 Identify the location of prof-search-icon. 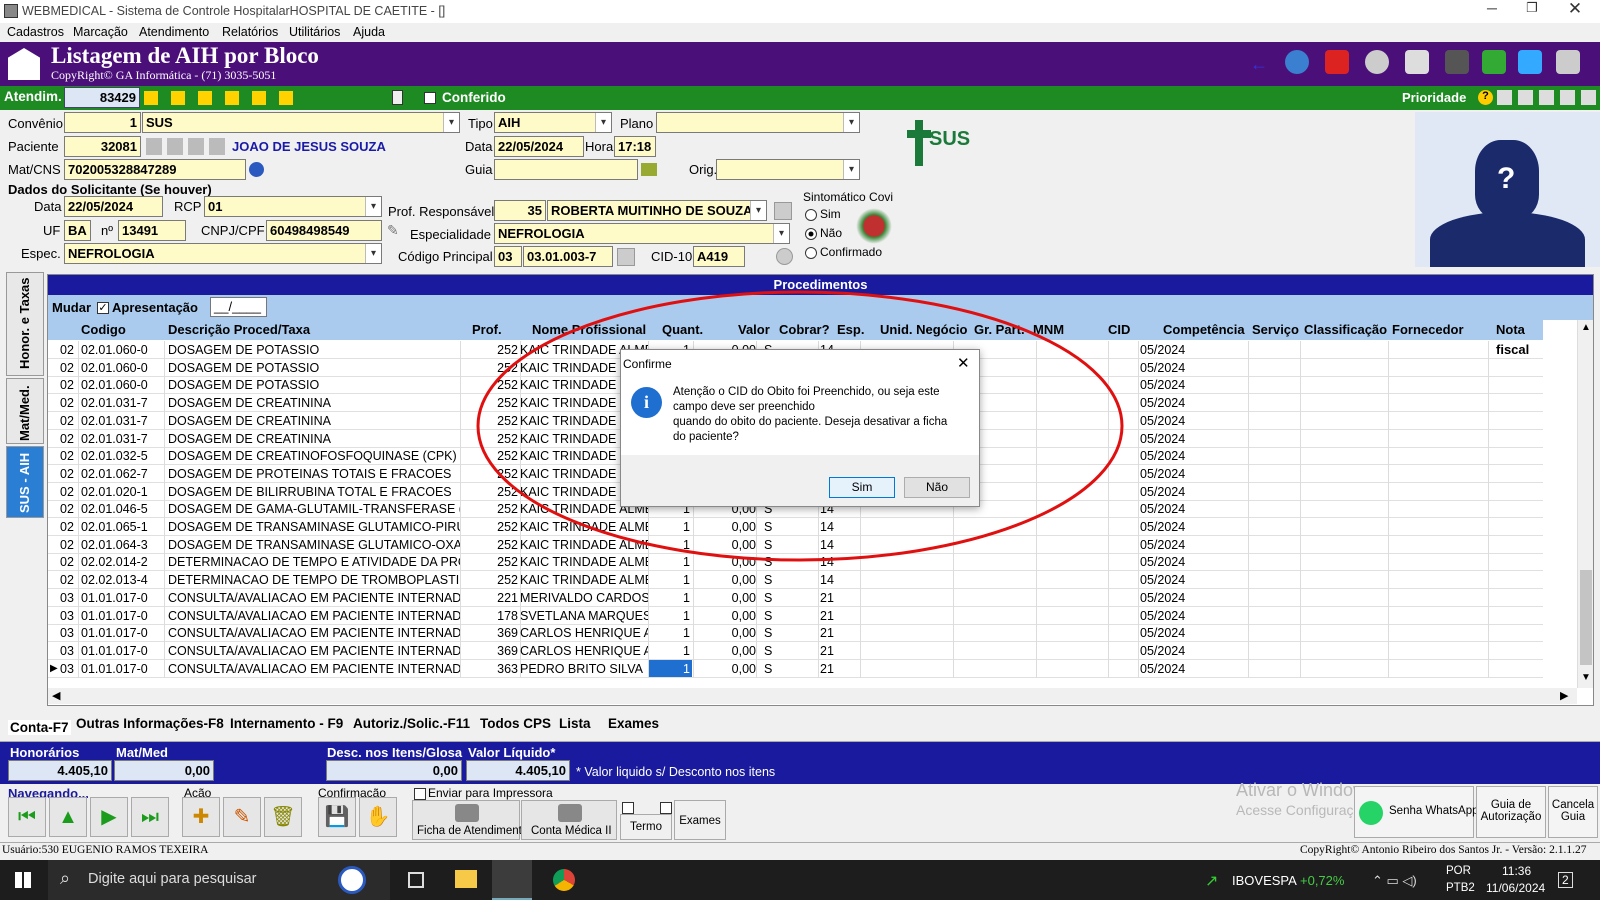
(783, 211).